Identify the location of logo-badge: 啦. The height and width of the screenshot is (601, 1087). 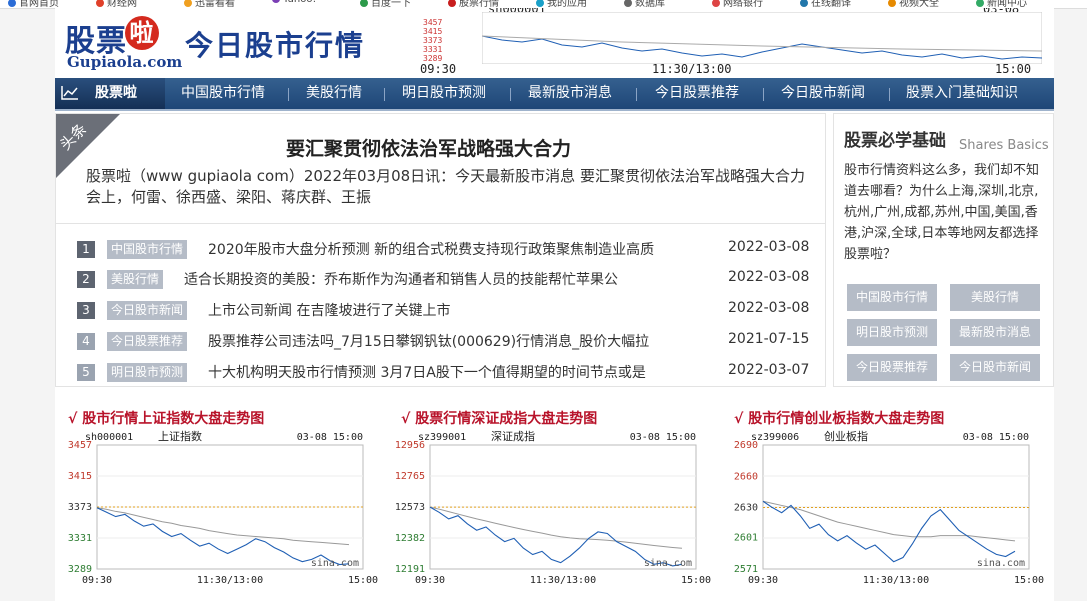
(142, 33).